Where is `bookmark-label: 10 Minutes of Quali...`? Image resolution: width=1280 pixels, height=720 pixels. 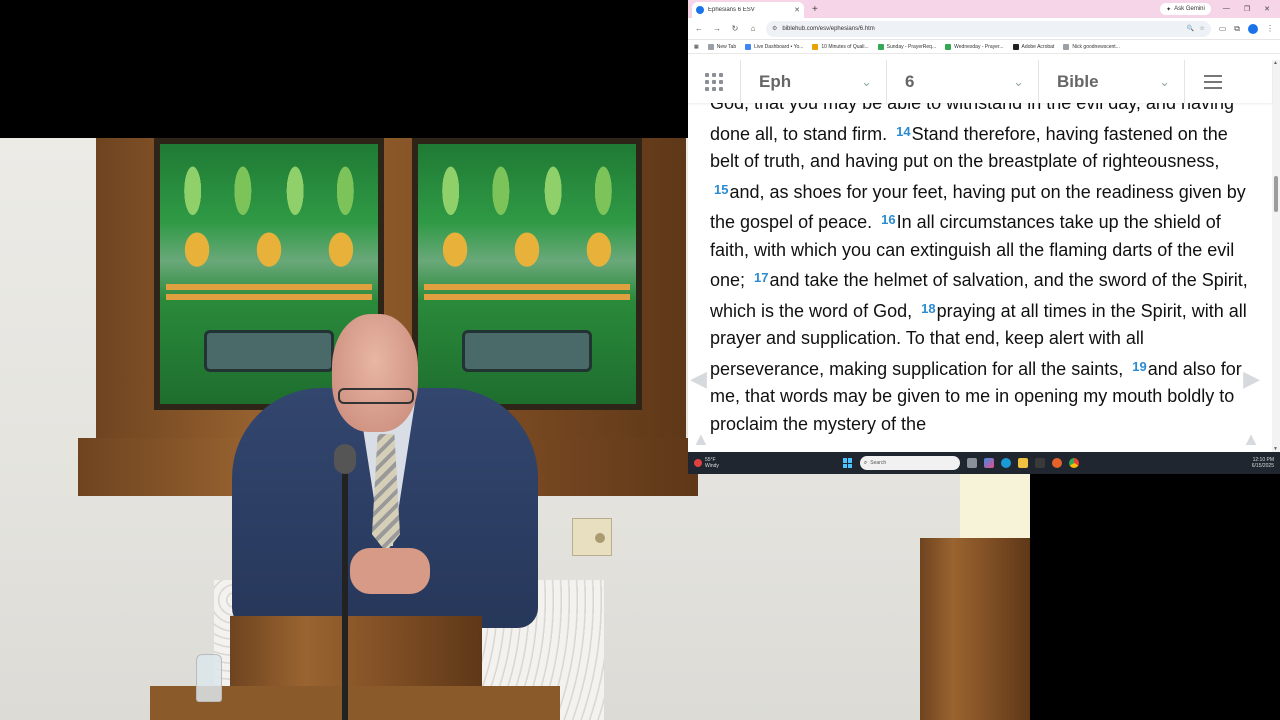
bookmark-label: 10 Minutes of Quali... is located at coordinates (845, 46).